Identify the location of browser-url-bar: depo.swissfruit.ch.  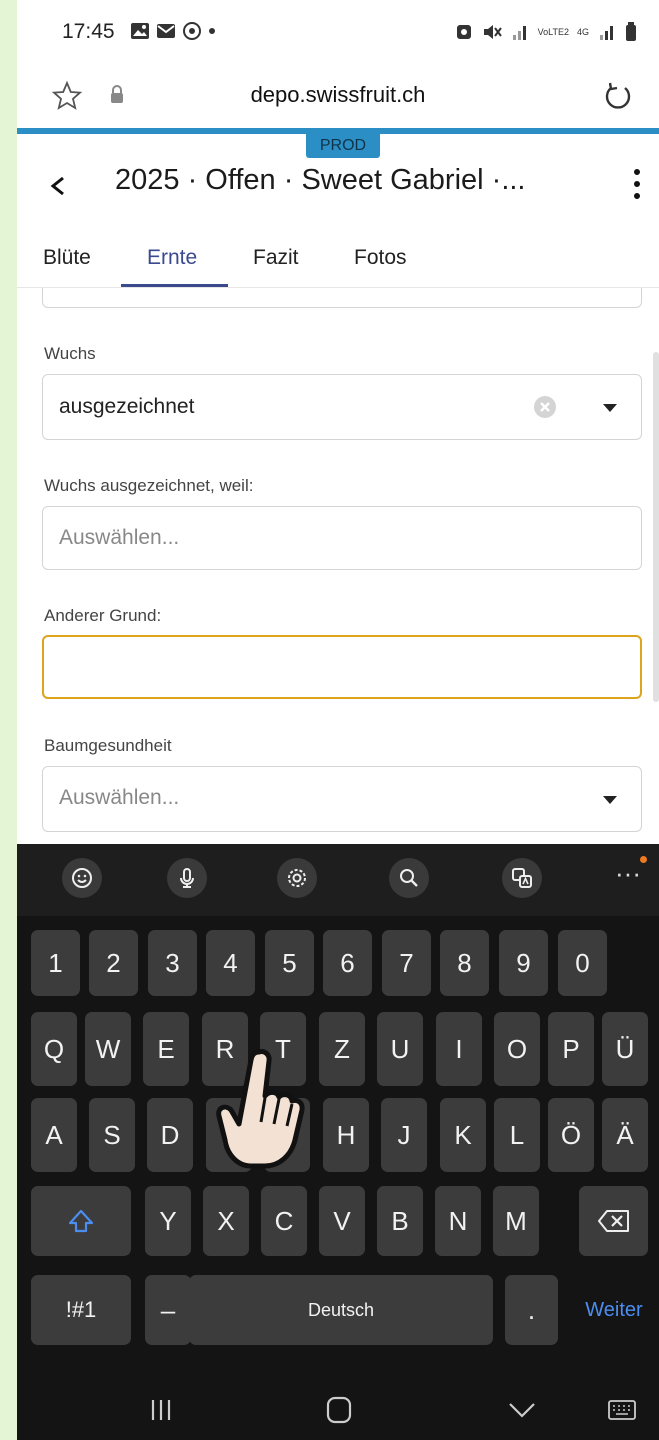
(338, 96).